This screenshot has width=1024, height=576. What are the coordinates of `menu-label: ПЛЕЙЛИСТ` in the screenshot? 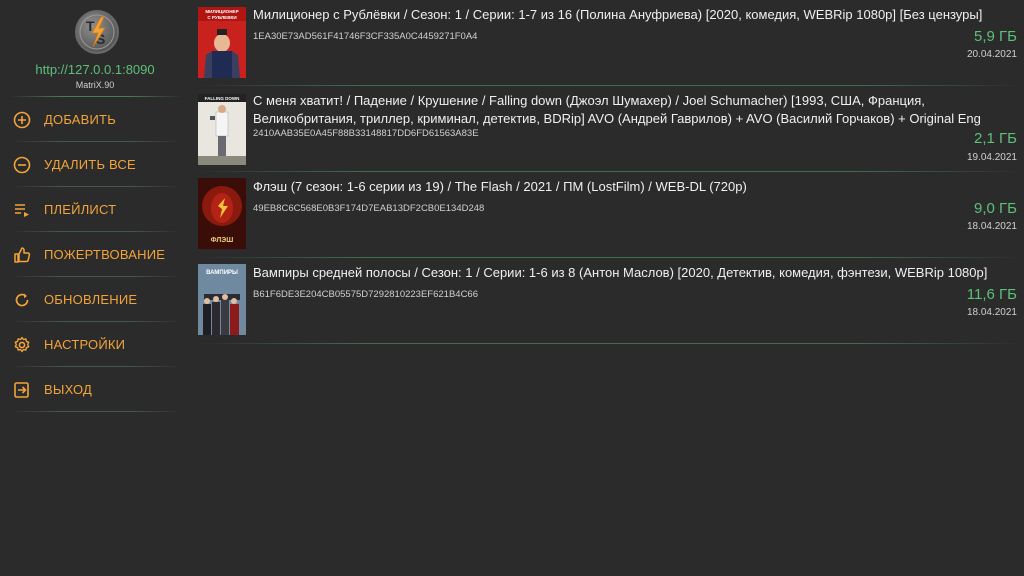 It's located at (80, 209).